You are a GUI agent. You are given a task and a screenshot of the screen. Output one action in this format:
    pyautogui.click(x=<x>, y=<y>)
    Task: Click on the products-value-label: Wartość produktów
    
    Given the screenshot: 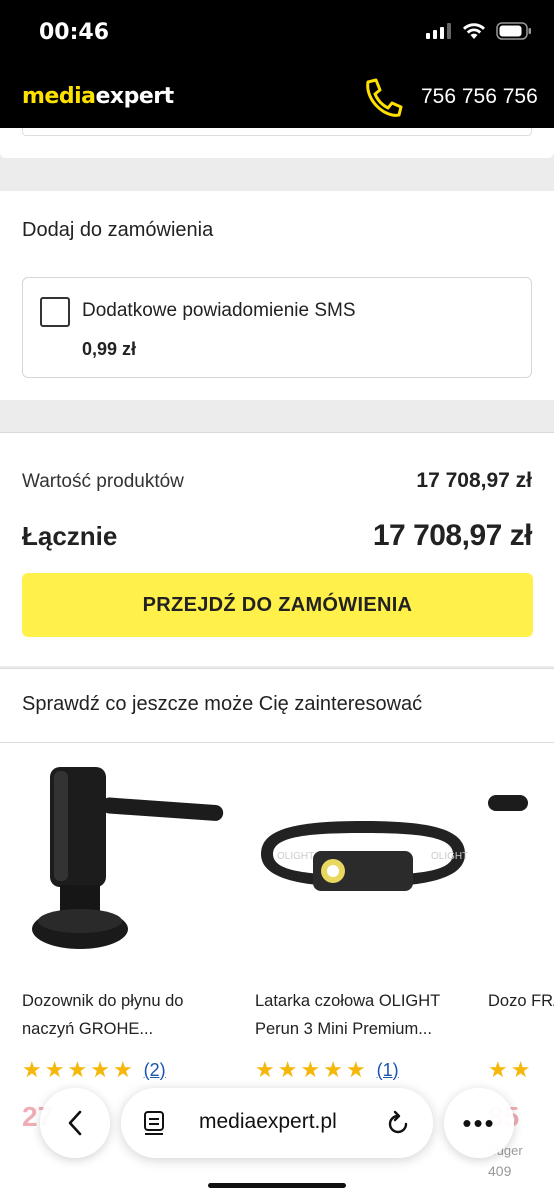 What is the action you would take?
    pyautogui.click(x=103, y=481)
    